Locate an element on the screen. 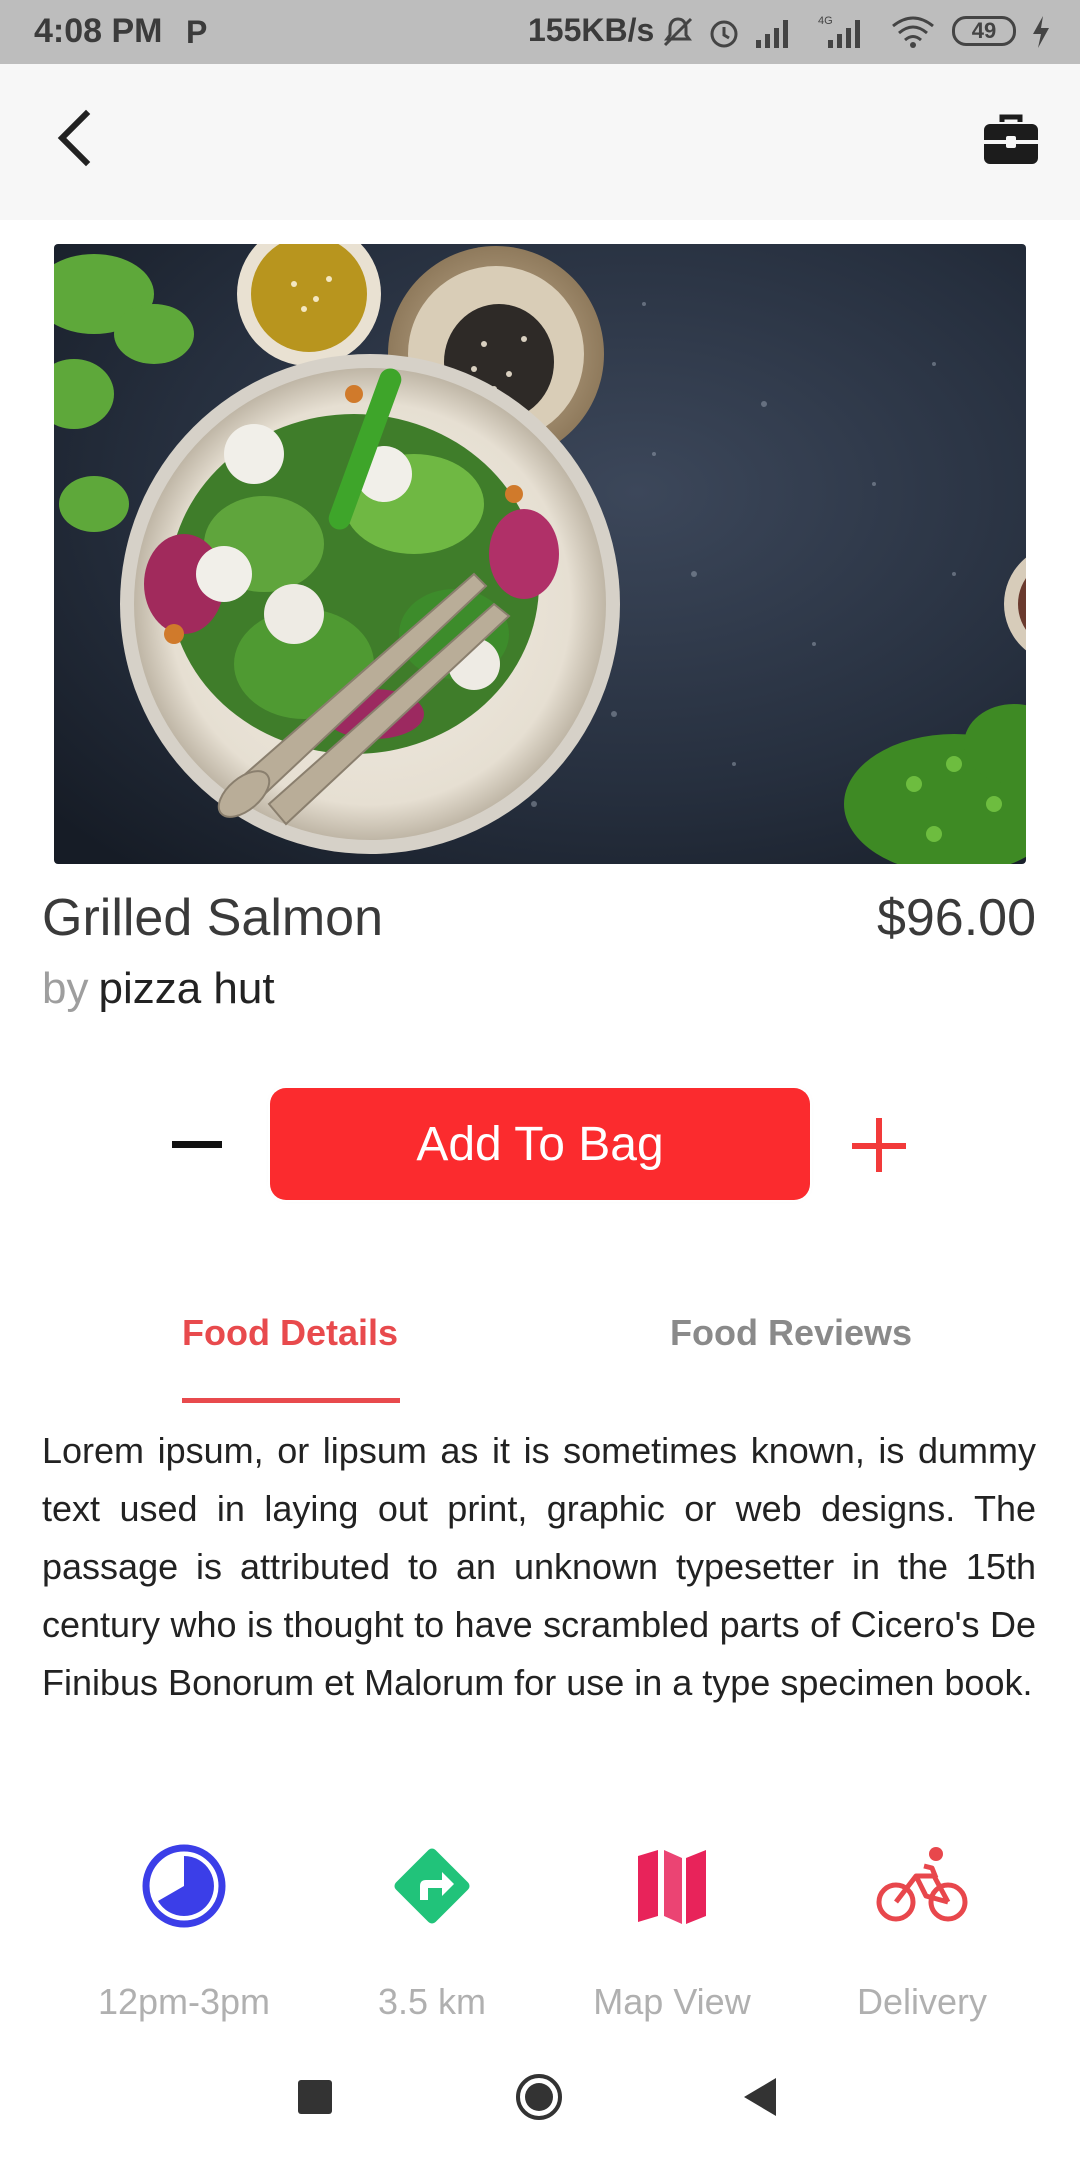 Image resolution: width=1080 pixels, height=2160 pixels. triangle-back-icon is located at coordinates (760, 2097).